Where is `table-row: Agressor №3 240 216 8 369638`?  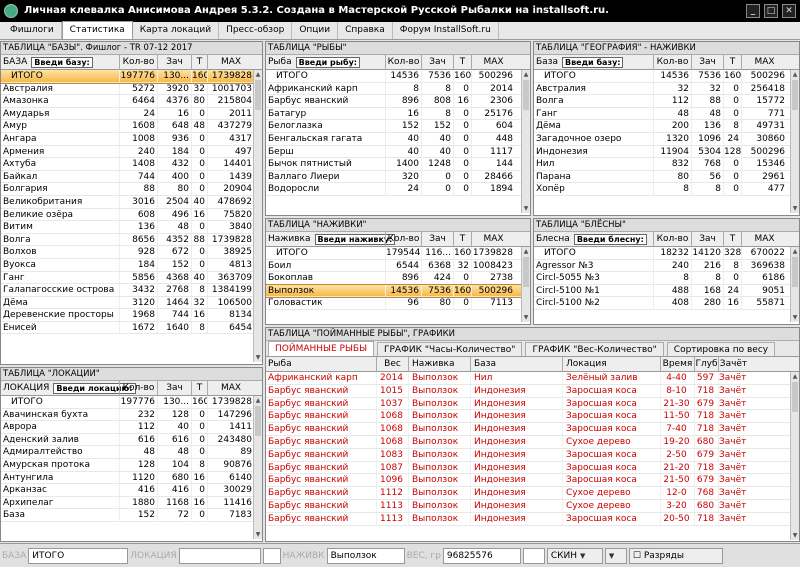 table-row: Agressor №3 240 216 8 369638 is located at coordinates (666, 266).